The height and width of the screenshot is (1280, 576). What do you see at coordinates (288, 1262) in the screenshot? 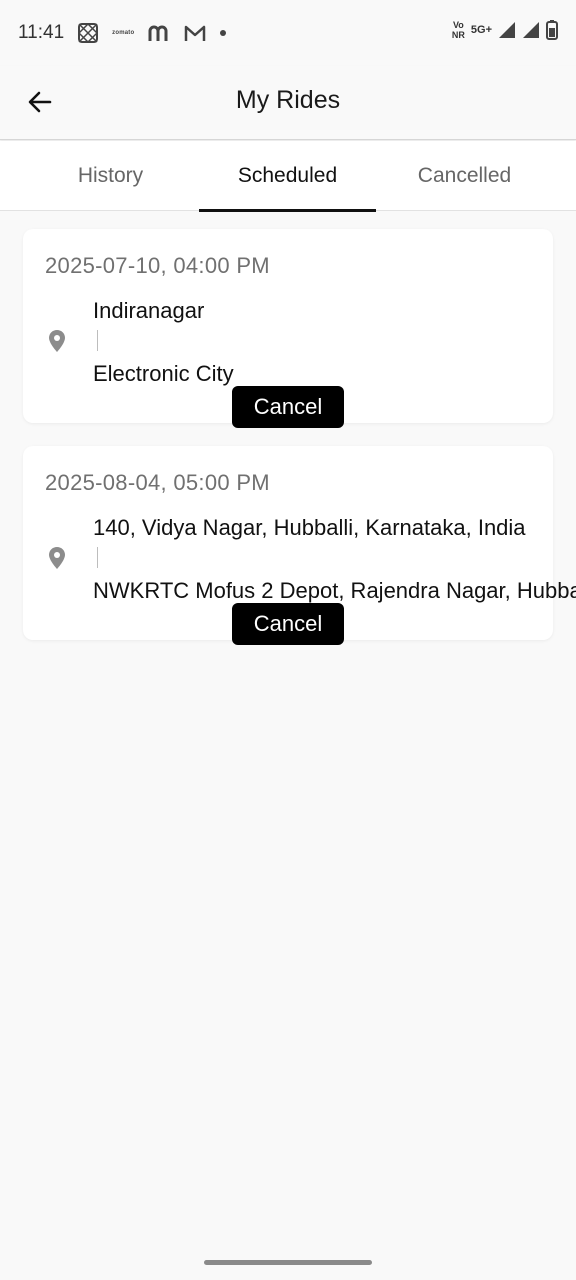
I see `home-indicator` at bounding box center [288, 1262].